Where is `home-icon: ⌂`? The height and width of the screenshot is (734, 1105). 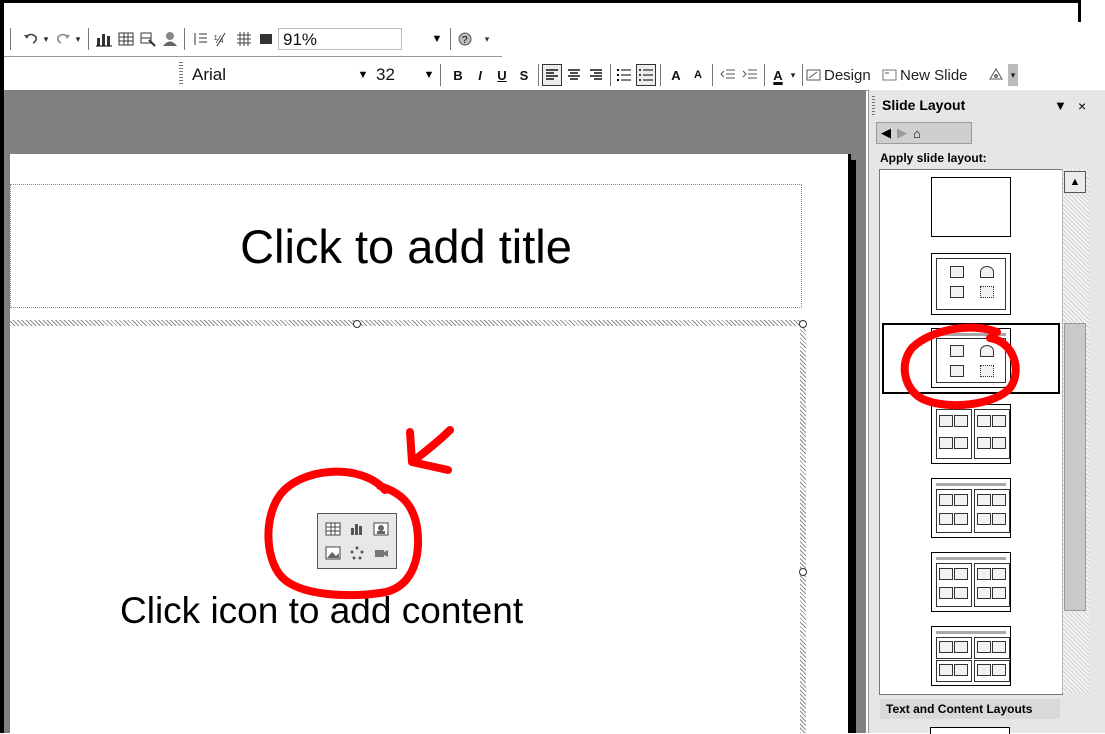 home-icon: ⌂ is located at coordinates (917, 133).